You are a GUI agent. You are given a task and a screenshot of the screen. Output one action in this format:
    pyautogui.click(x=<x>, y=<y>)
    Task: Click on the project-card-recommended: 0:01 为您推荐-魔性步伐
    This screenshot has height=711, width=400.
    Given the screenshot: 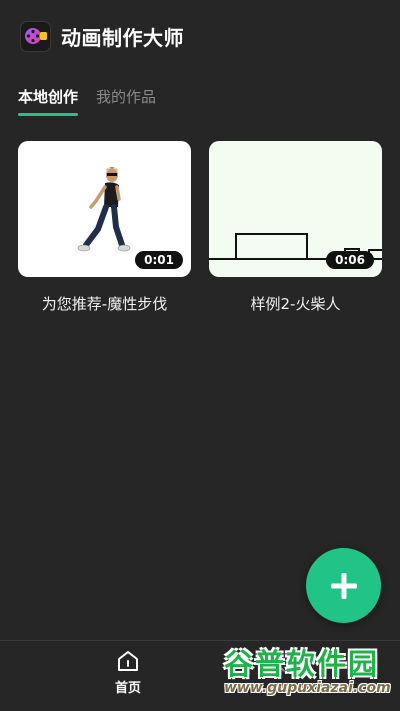 What is the action you would take?
    pyautogui.click(x=104, y=227)
    